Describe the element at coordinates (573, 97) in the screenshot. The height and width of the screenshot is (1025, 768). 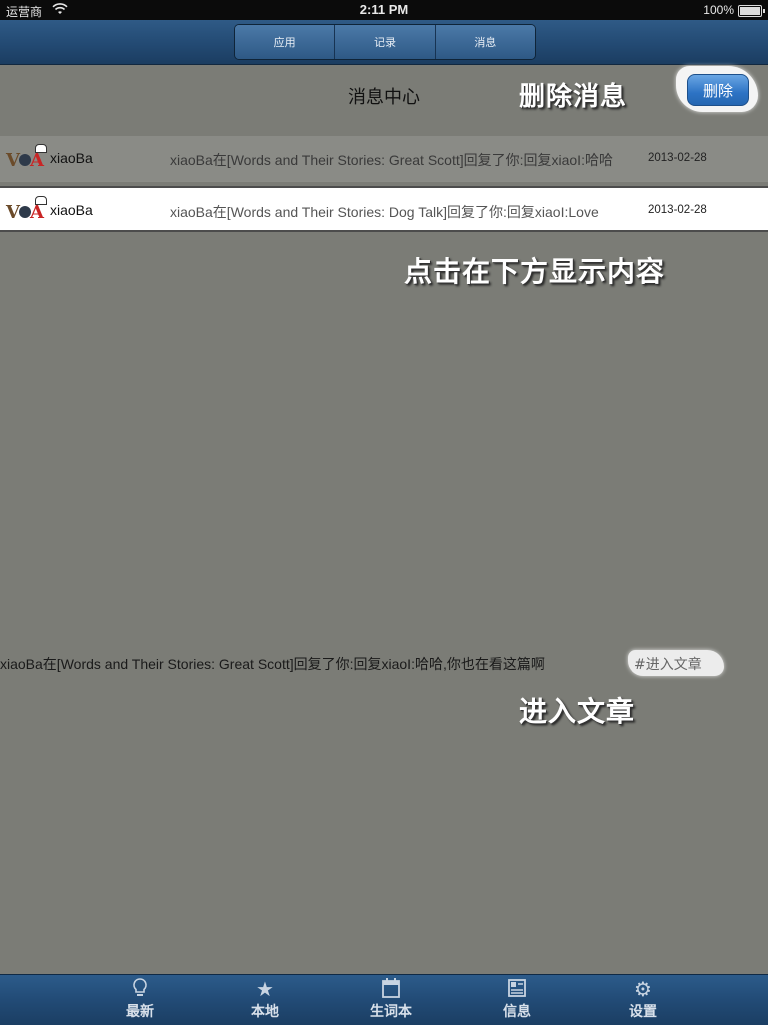
I see `annotation-delete-message: 删除消息` at that location.